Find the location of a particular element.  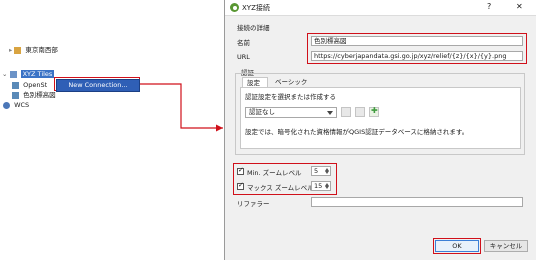

connection-details-title: 接続の詳細 is located at coordinates (253, 28).